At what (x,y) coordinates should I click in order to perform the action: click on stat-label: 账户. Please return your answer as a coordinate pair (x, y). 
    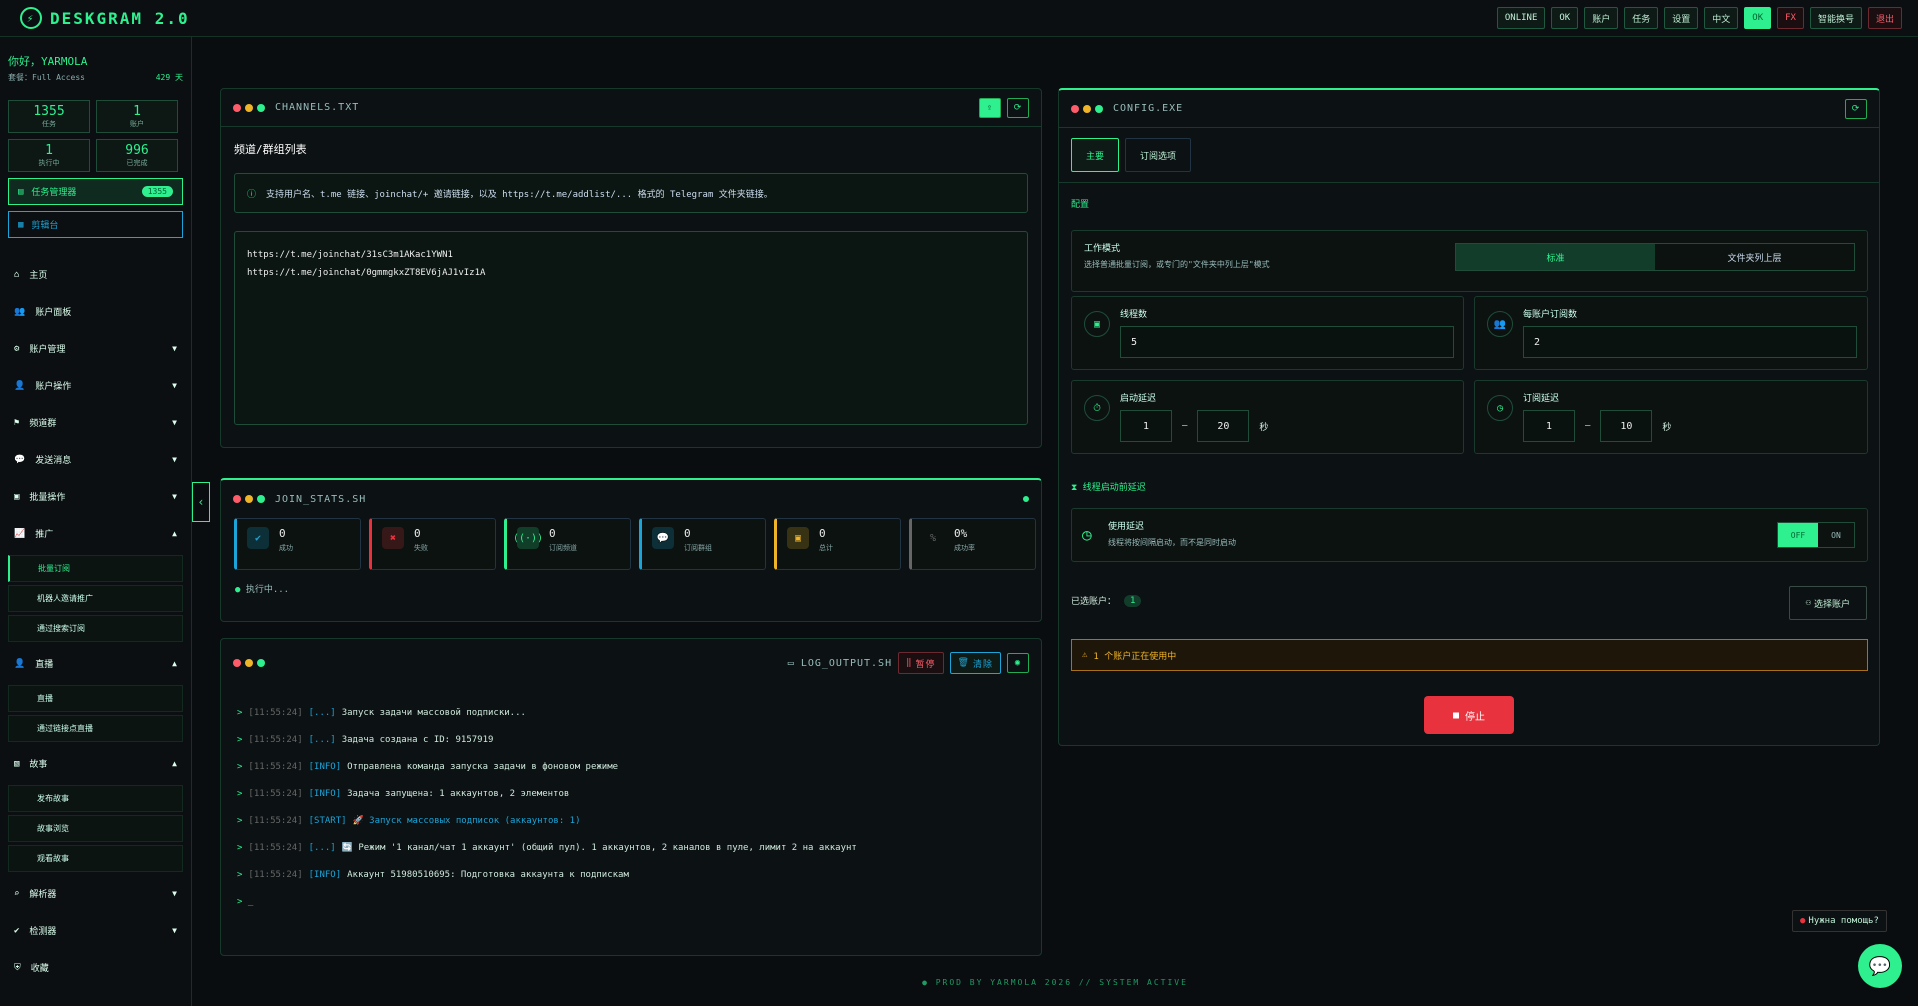
    Looking at the image, I should click on (137, 124).